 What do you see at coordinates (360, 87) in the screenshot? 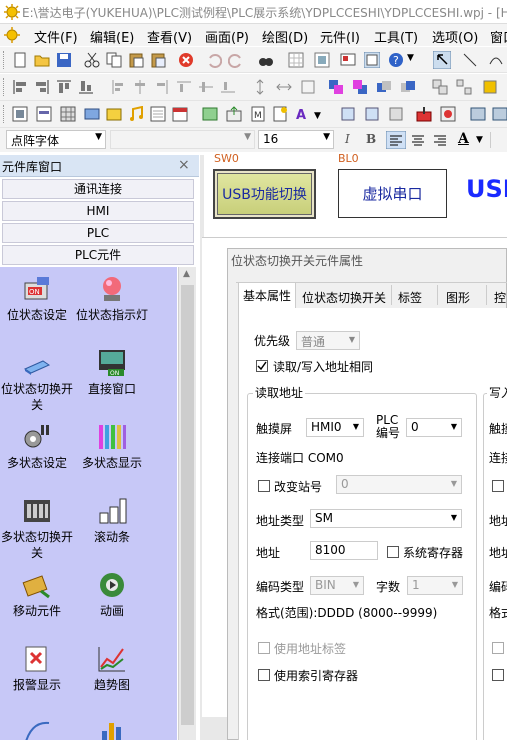
I see `send-back-icon` at bounding box center [360, 87].